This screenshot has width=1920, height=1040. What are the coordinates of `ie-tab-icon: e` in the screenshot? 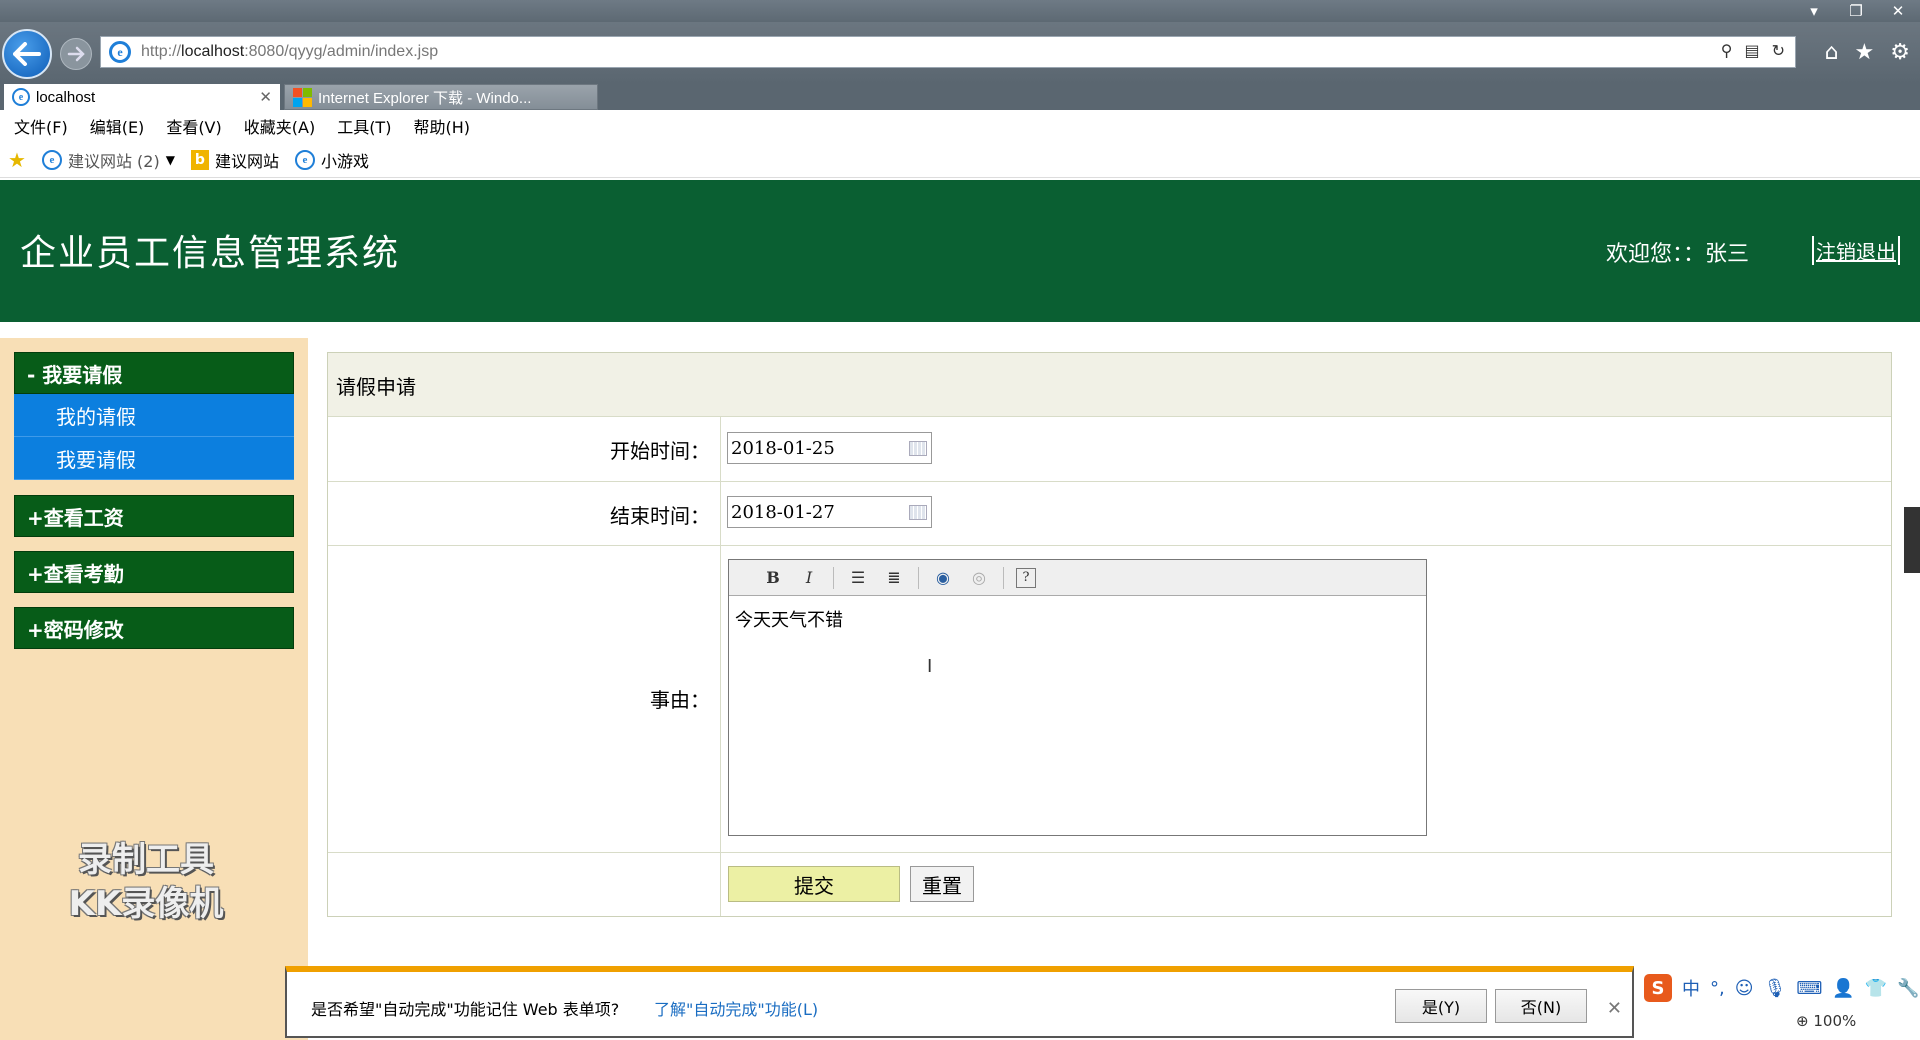 It's located at (21, 97).